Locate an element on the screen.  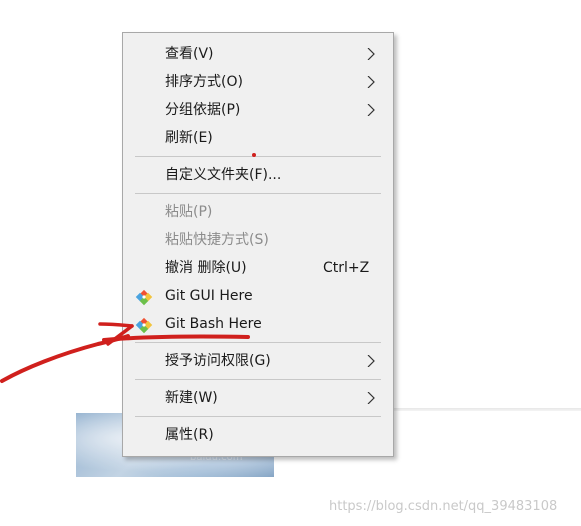
undo-shortcut: Ctrl+Z is located at coordinates (346, 268).